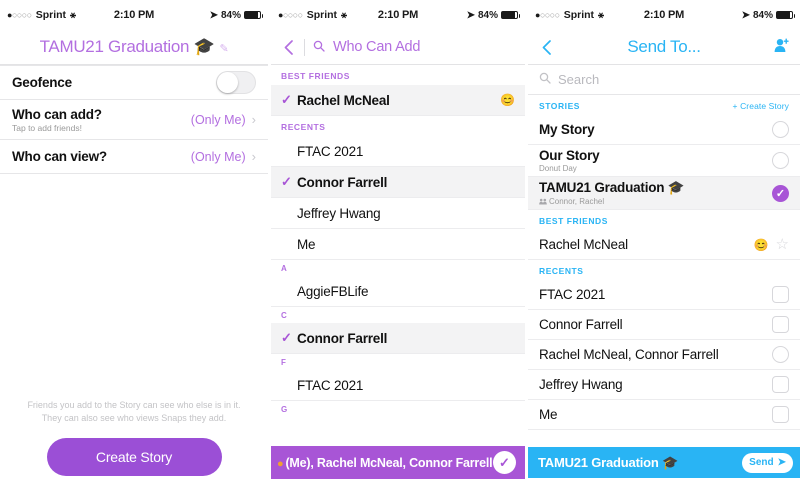 Image resolution: width=800 pixels, height=500 pixels. What do you see at coordinates (664, 130) in the screenshot?
I see `send-to-row-my-story: My Story` at bounding box center [664, 130].